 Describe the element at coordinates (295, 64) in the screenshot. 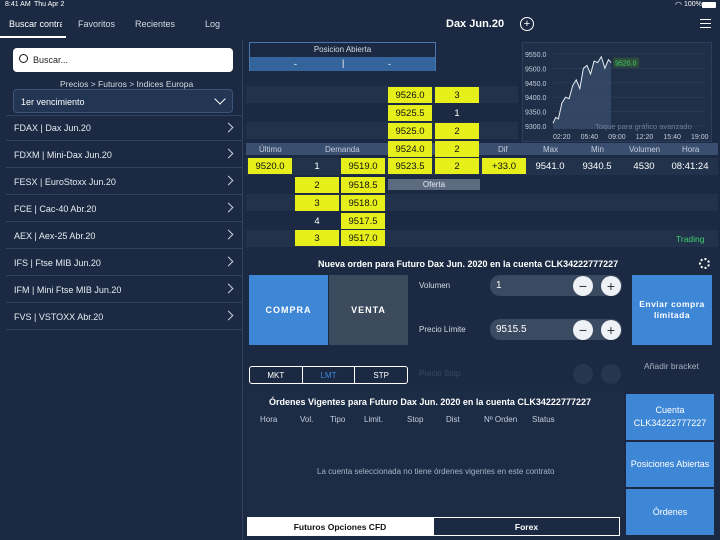

I see `position-left: -` at that location.